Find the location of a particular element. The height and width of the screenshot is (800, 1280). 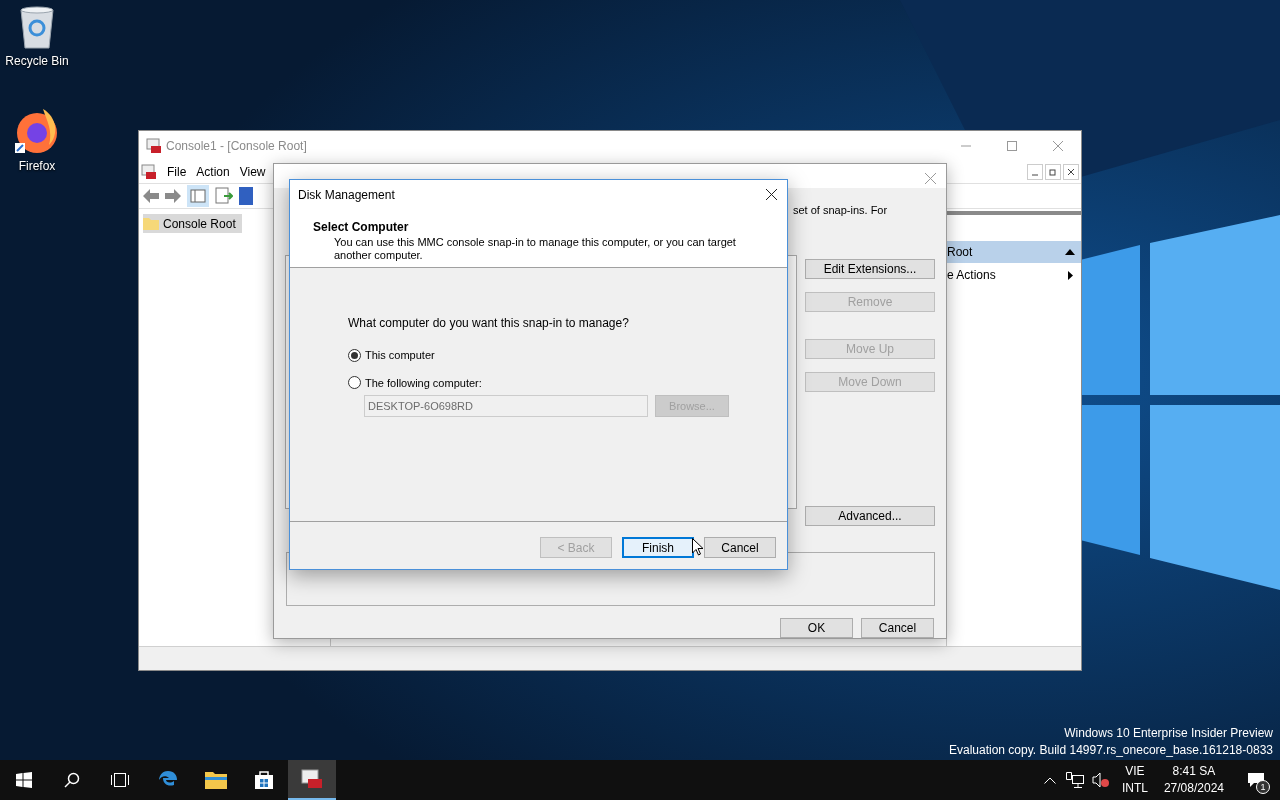

mouse-pointer-icon is located at coordinates (698, 547).